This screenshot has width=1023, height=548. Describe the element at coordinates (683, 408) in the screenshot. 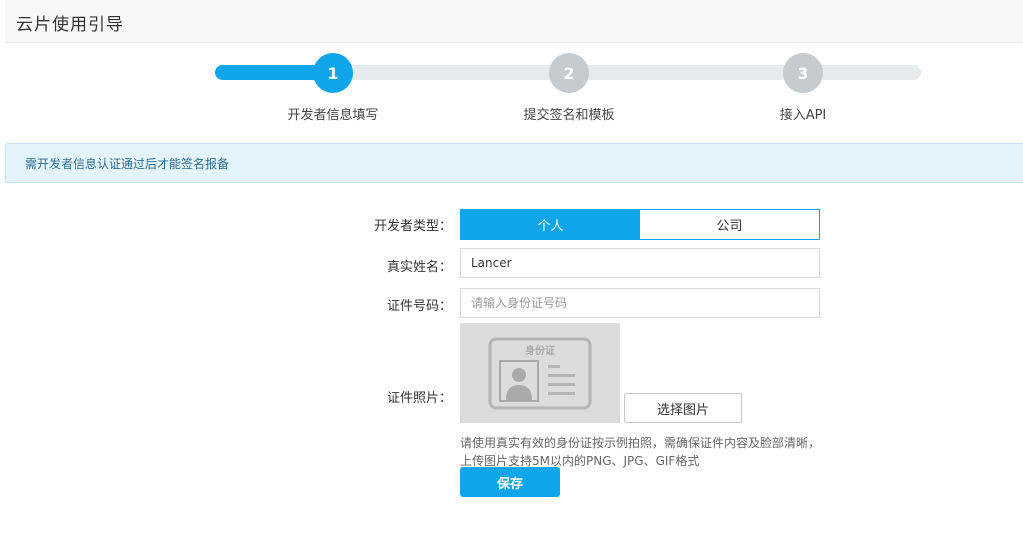

I see `choose-image-button: 选择图片` at that location.